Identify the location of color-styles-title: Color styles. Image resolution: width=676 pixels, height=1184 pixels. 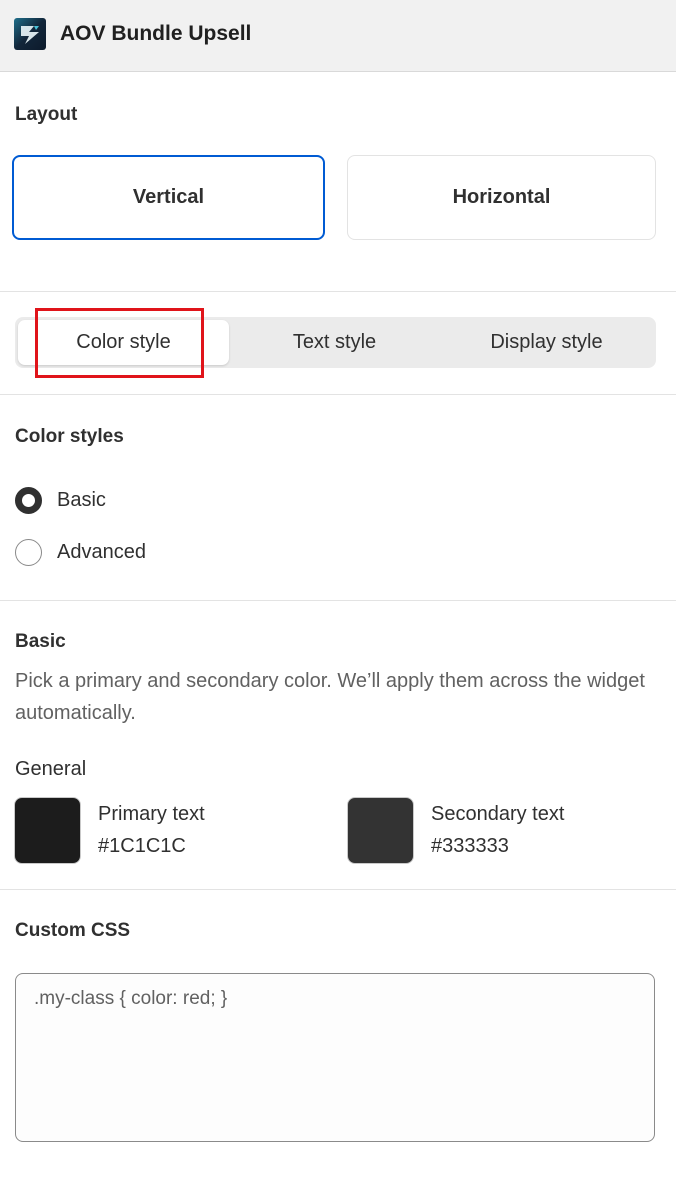
(69, 436).